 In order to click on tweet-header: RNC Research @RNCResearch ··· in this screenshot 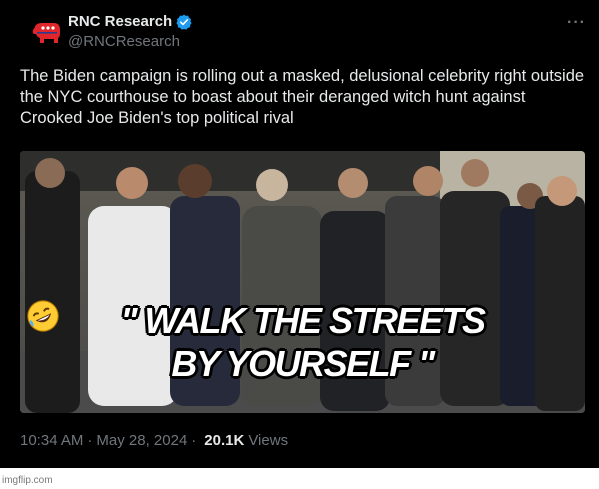, I will do `click(306, 34)`.